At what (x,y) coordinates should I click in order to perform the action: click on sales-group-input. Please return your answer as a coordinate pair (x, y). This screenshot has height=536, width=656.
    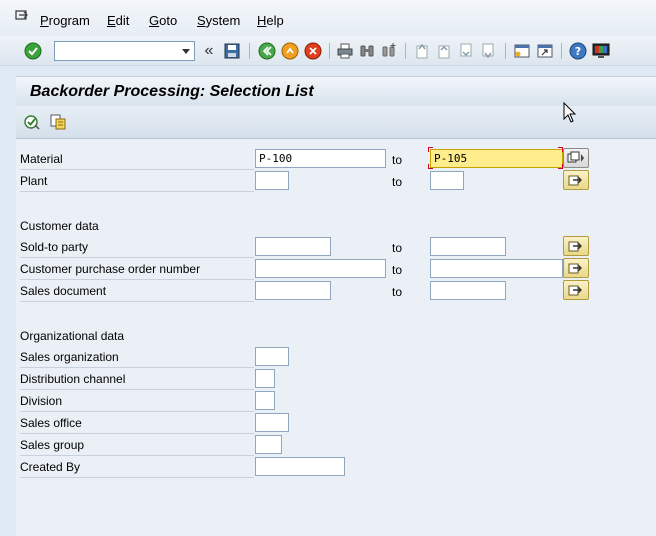
    Looking at the image, I should click on (268, 444).